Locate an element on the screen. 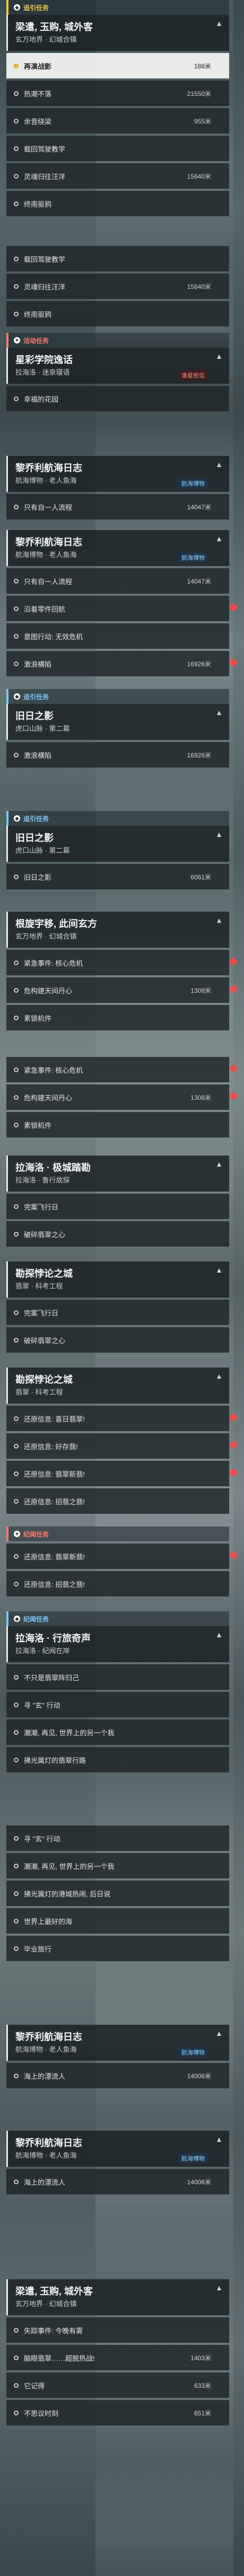 This screenshot has height=2576, width=244. quest-step: 还原信息: 喜日翡翠! is located at coordinates (122, 1418).